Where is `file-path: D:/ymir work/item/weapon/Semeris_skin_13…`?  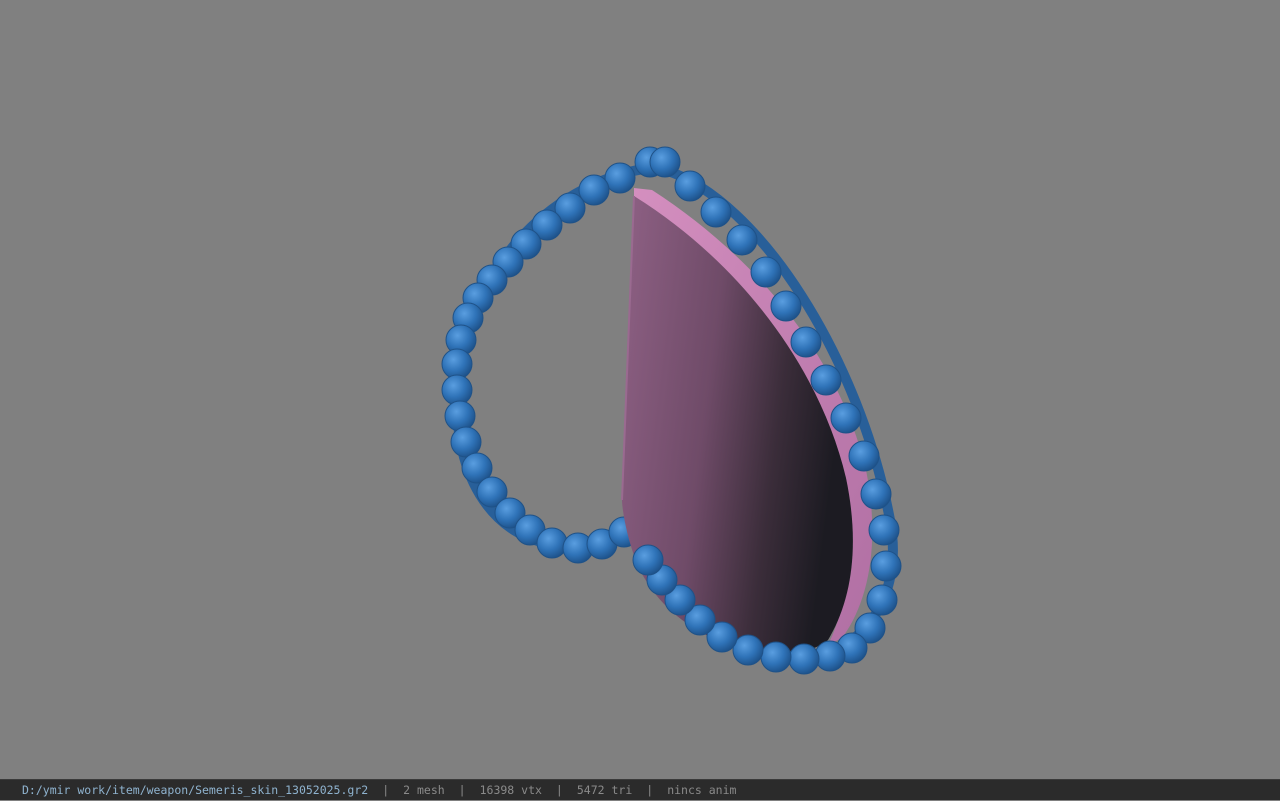
file-path: D:/ymir work/item/weapon/Semeris_skin_13… is located at coordinates (195, 790).